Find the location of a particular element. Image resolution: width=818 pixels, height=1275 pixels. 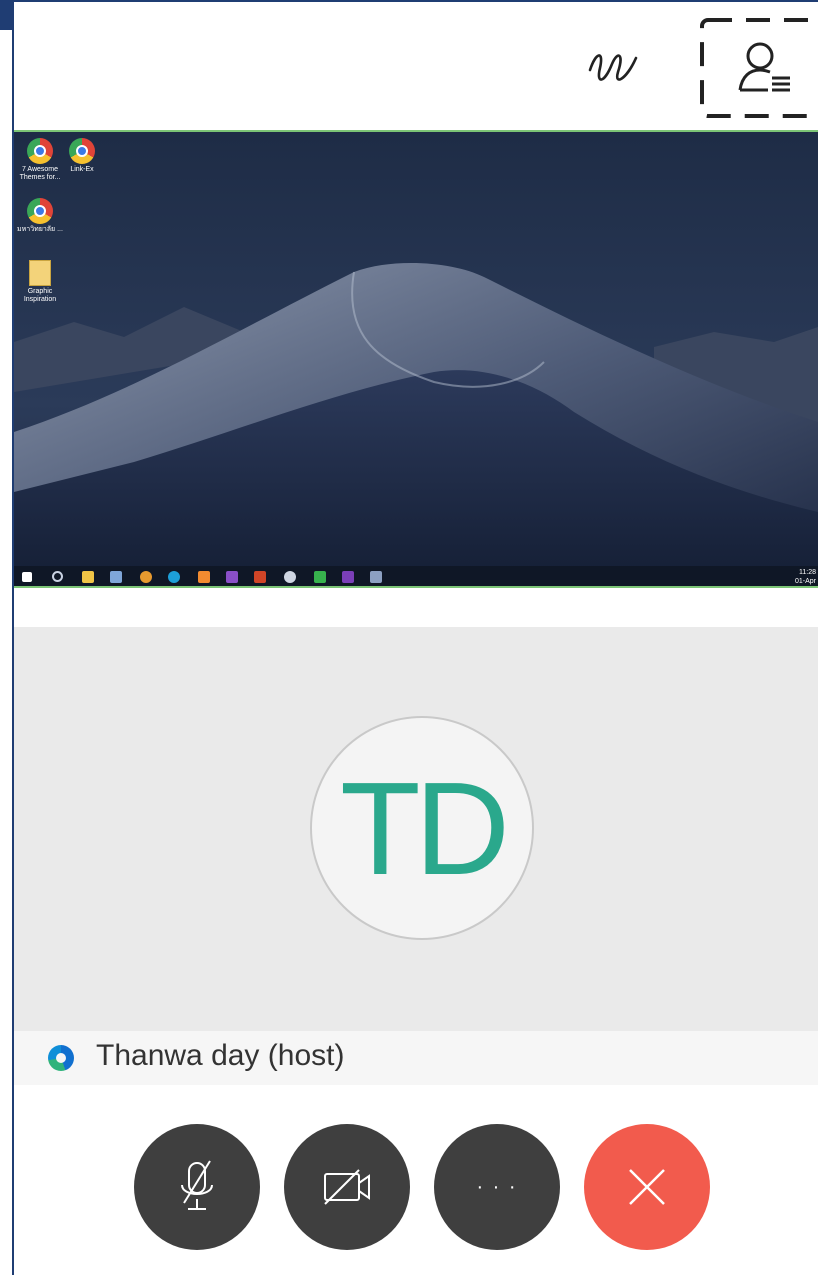

participants-icon is located at coordinates (764, 67).